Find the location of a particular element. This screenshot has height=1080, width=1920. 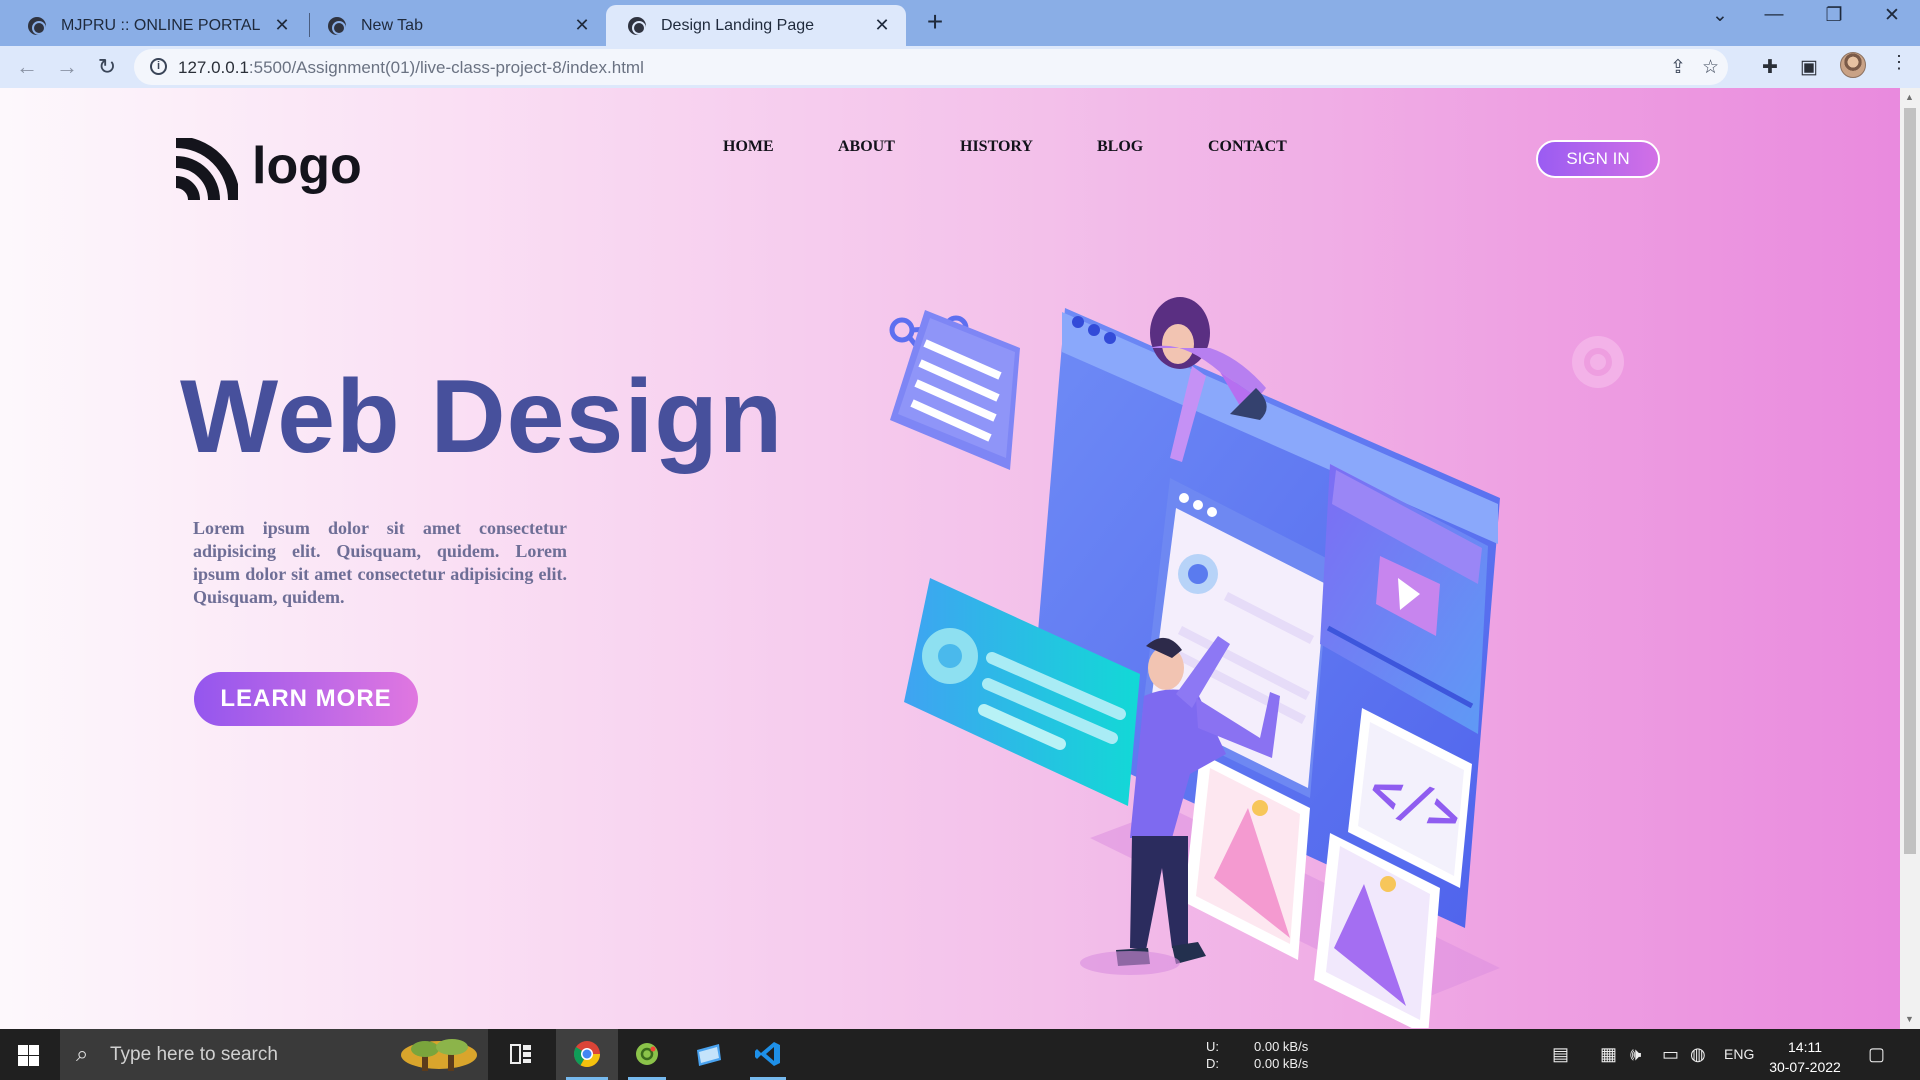

vscode-taskbar-icon is located at coordinates (768, 1054).